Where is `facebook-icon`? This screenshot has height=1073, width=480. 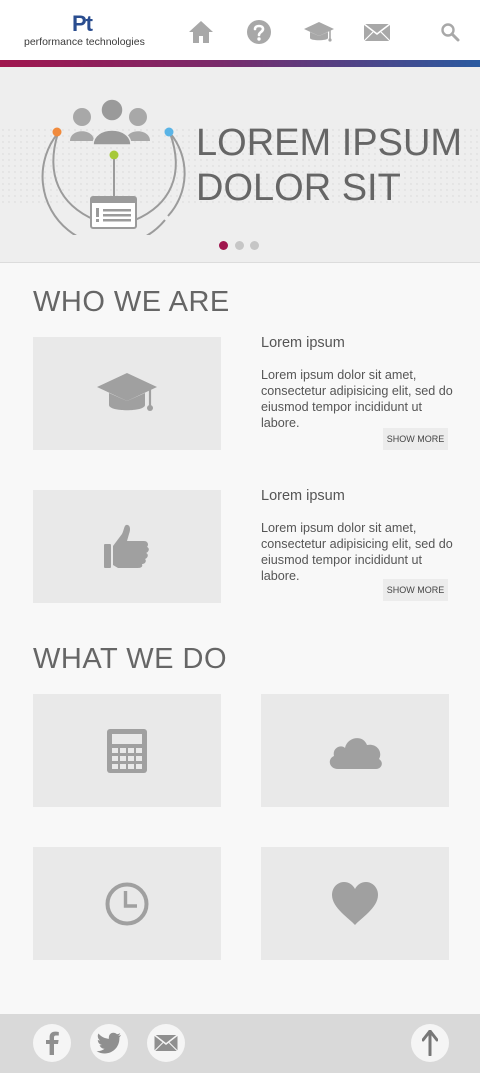
facebook-icon is located at coordinates (52, 1043).